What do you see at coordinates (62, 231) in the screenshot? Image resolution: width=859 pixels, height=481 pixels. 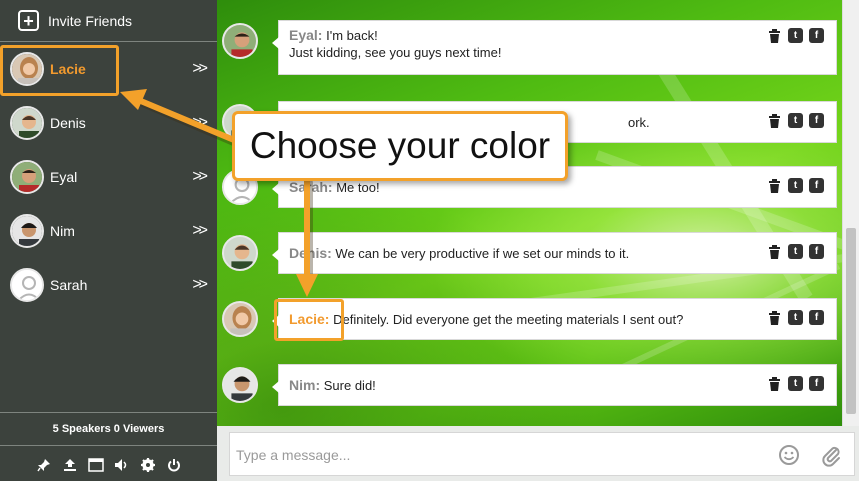 I see `user-name: Nim` at bounding box center [62, 231].